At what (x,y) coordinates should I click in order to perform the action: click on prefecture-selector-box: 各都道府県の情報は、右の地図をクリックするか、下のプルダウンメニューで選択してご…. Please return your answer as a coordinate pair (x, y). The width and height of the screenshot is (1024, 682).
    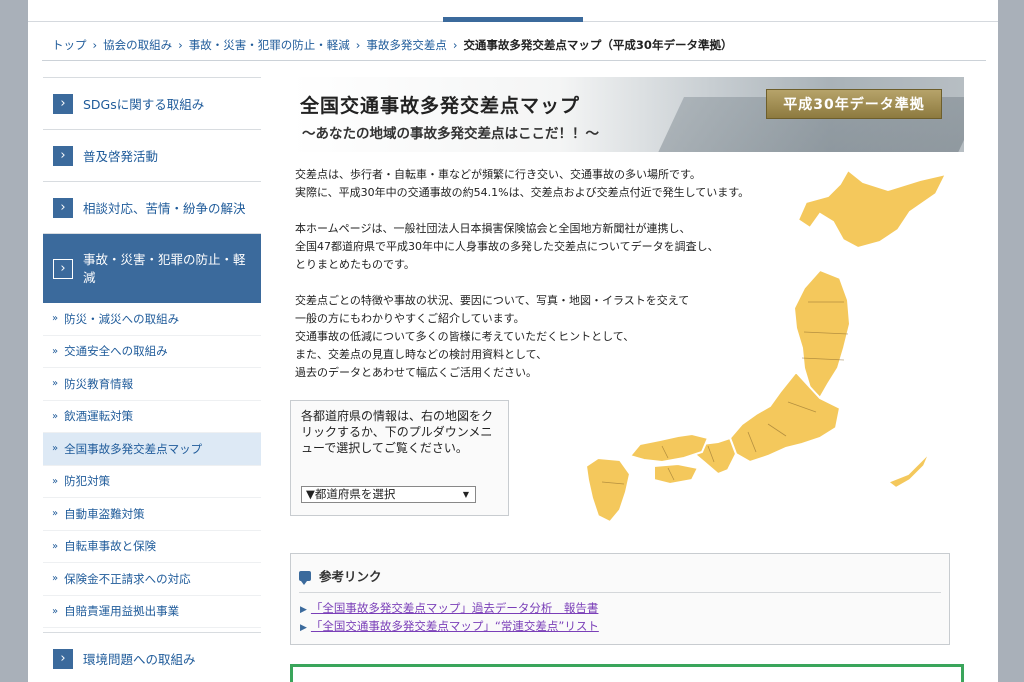
    Looking at the image, I should click on (399, 458).